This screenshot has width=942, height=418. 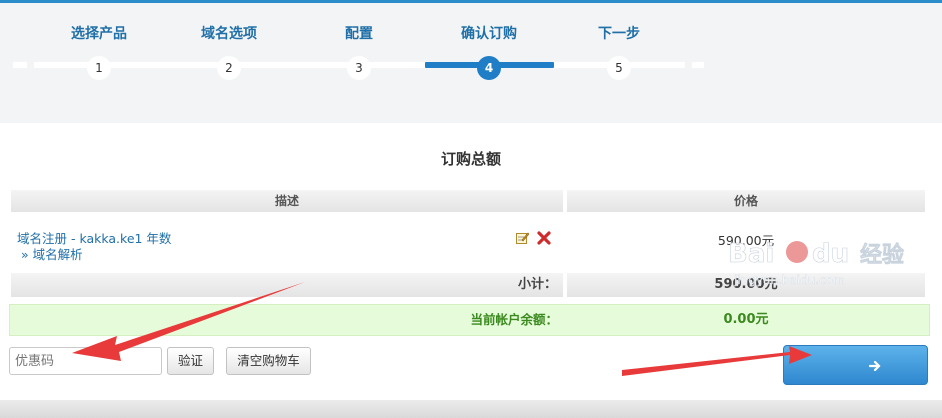 What do you see at coordinates (619, 34) in the screenshot?
I see `step-label-5: 下一步` at bounding box center [619, 34].